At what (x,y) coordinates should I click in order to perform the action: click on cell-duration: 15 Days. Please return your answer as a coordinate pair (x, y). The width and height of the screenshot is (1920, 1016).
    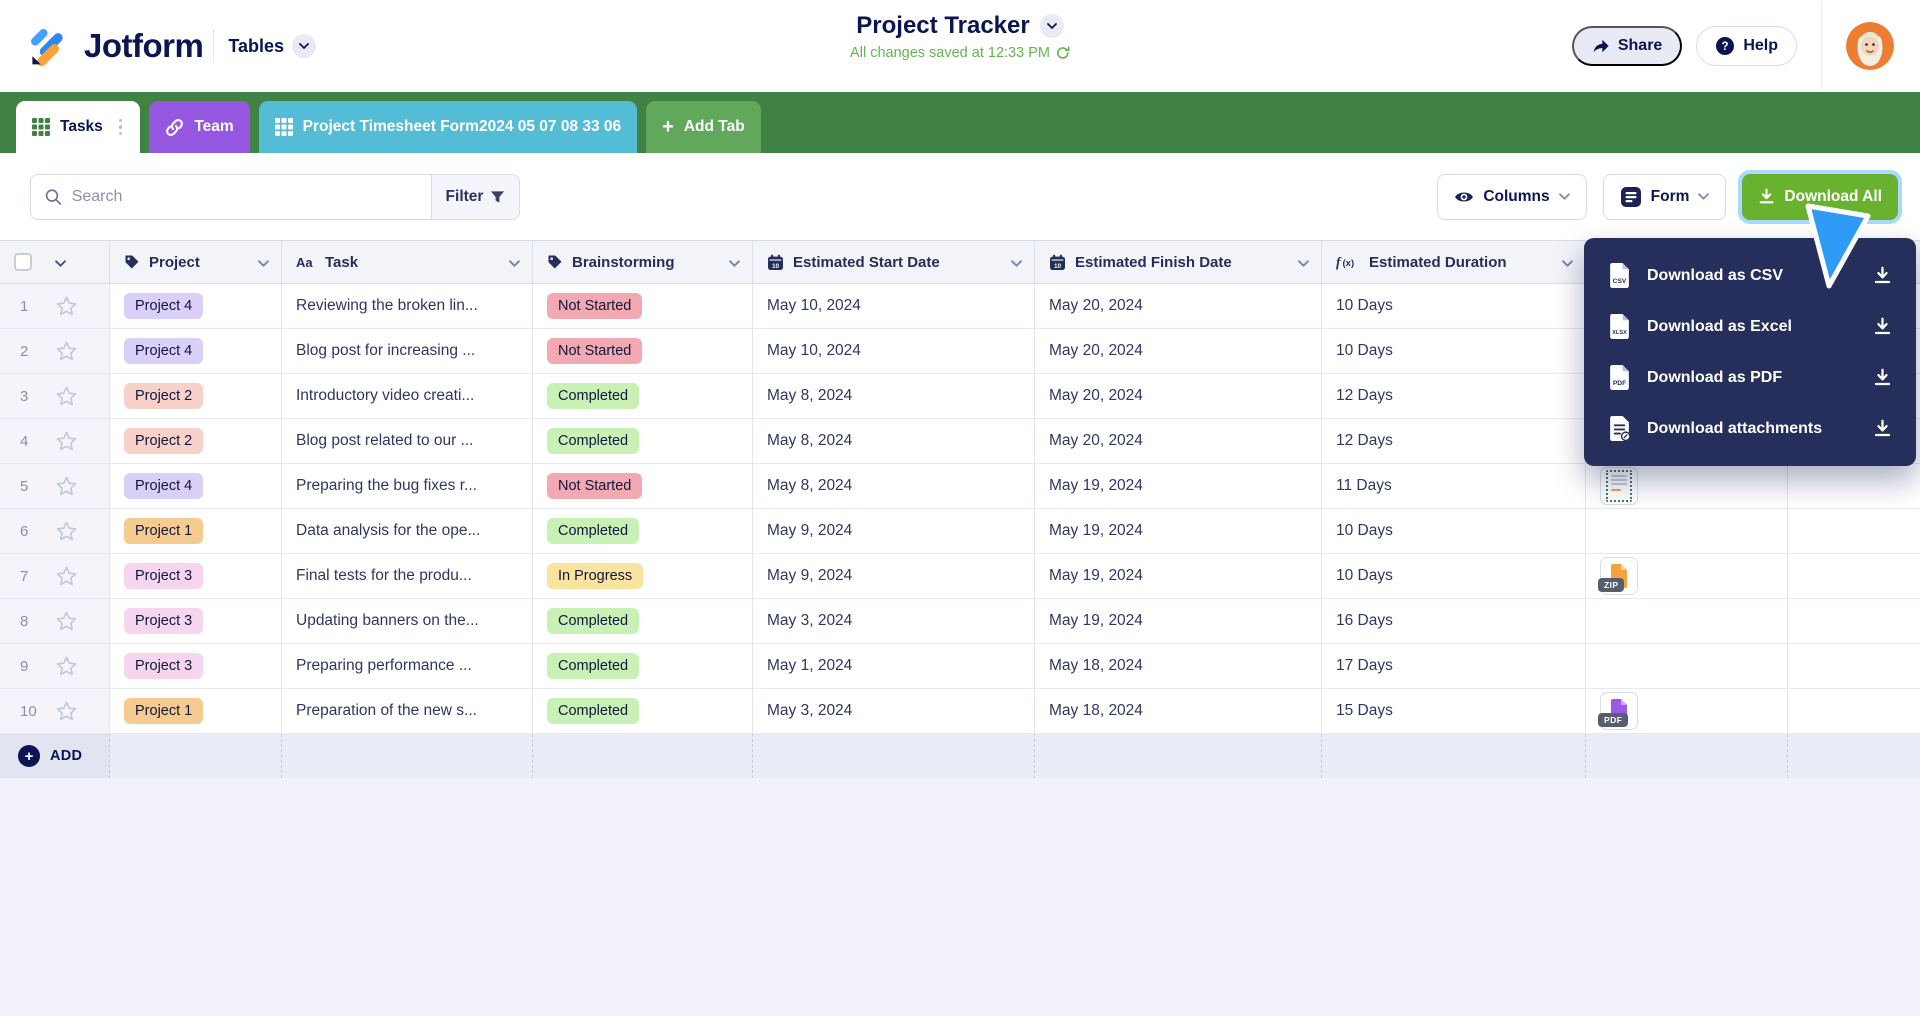
    Looking at the image, I should click on (1454, 711).